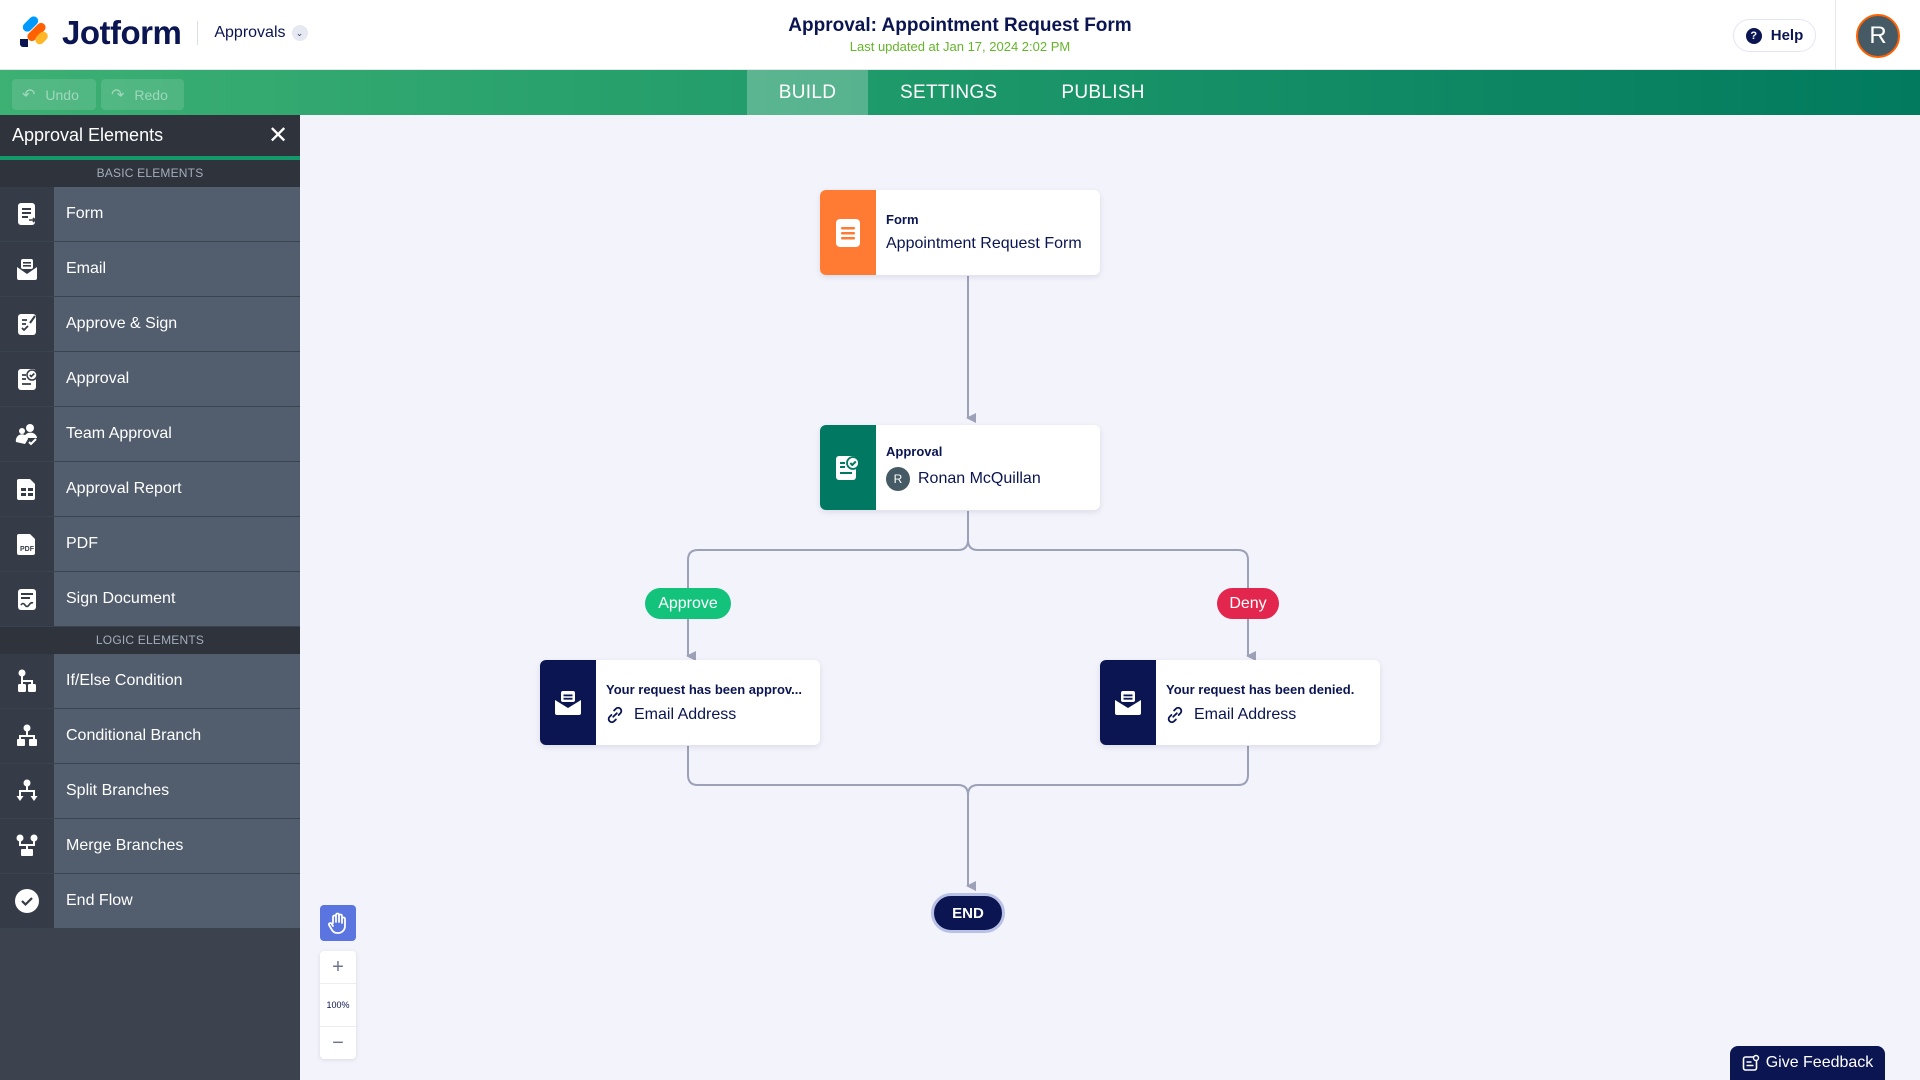 This screenshot has height=1080, width=1920. Describe the element at coordinates (177, 269) in the screenshot. I see `sidebar-item-label: Email` at that location.